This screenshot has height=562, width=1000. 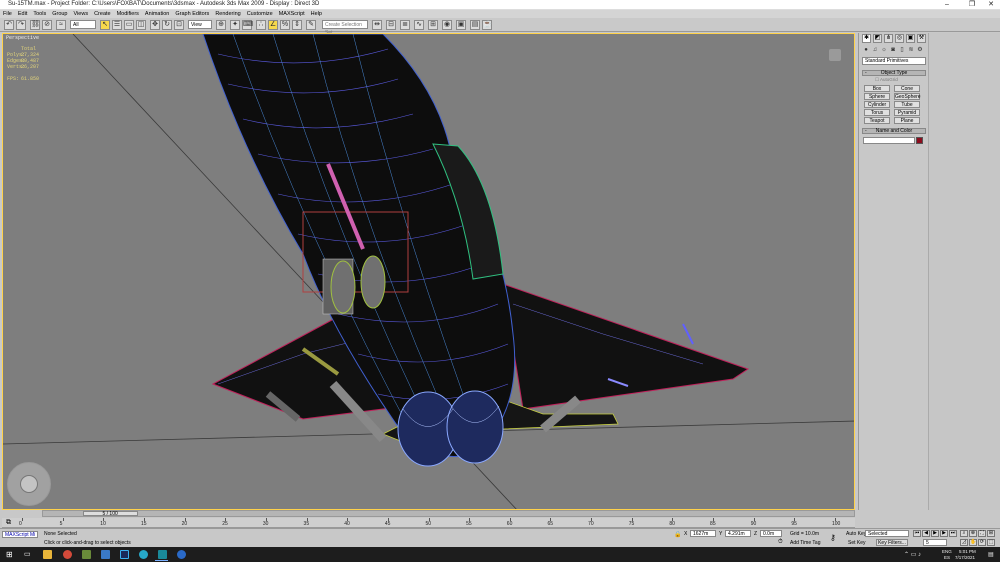 What do you see at coordinates (448, 513) in the screenshot?
I see `time-slider: 5 / 100` at bounding box center [448, 513].